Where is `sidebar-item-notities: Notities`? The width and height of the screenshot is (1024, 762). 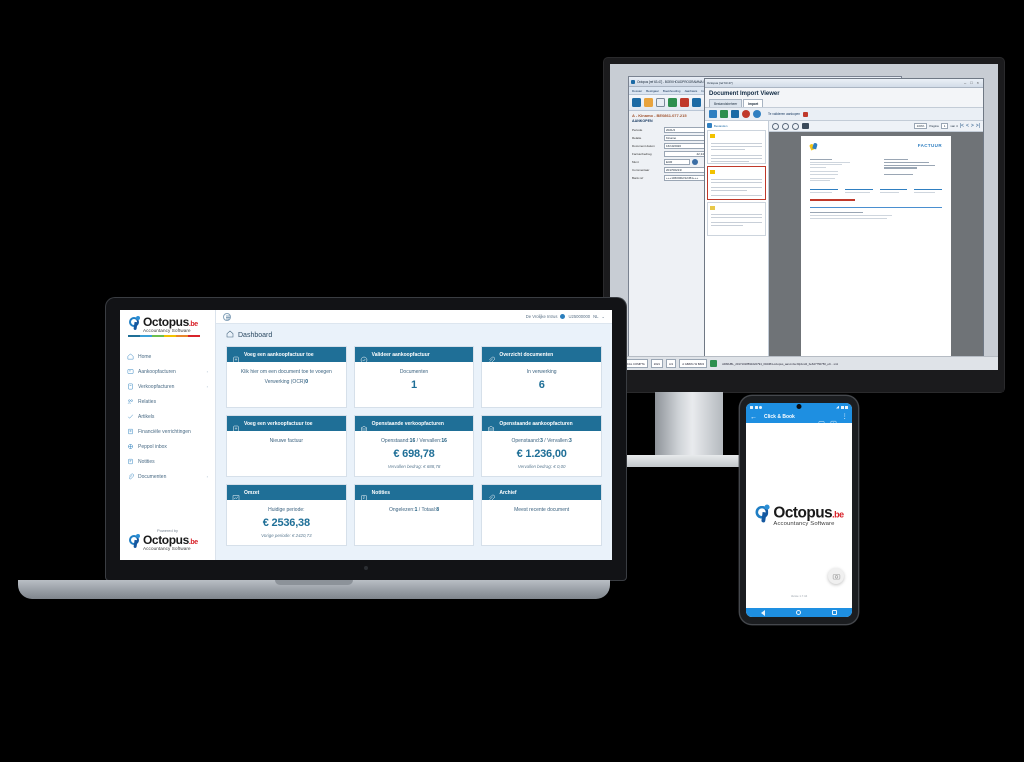 sidebar-item-notities: Notities is located at coordinates (167, 461).